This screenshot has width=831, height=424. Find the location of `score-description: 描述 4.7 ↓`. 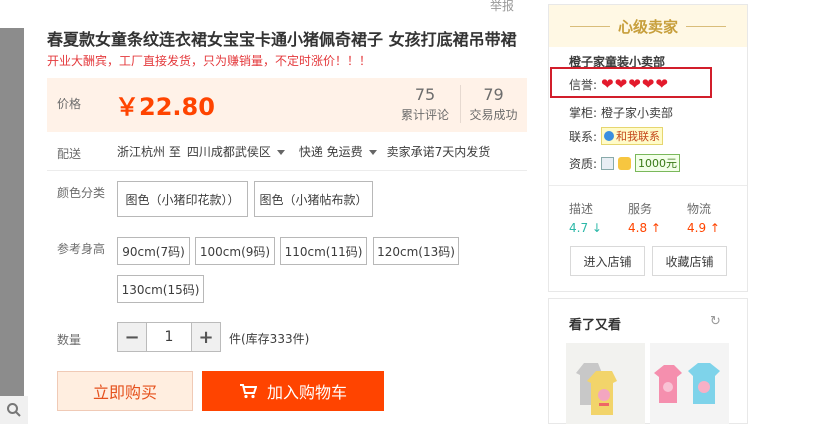

score-description: 描述 4.7 ↓ is located at coordinates (594, 217).